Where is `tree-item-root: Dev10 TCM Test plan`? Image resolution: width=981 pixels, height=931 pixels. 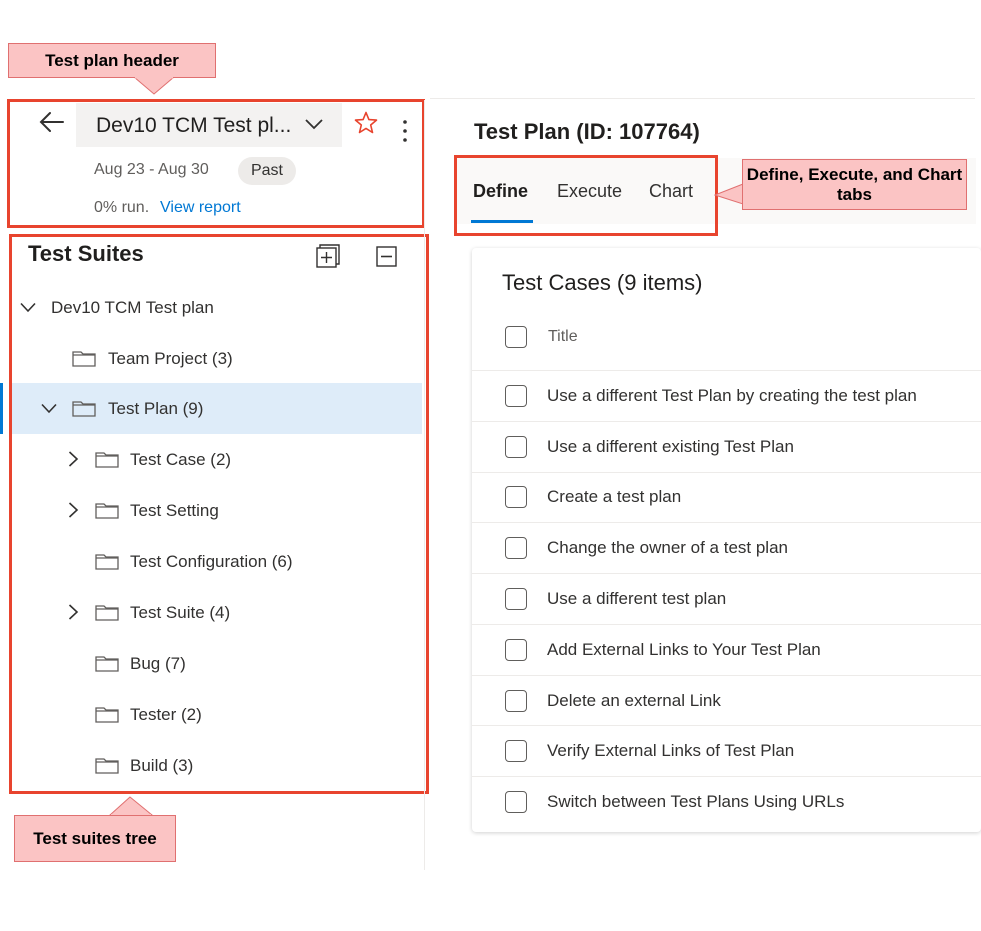
tree-item-root: Dev10 TCM Test plan is located at coordinates (217, 307).